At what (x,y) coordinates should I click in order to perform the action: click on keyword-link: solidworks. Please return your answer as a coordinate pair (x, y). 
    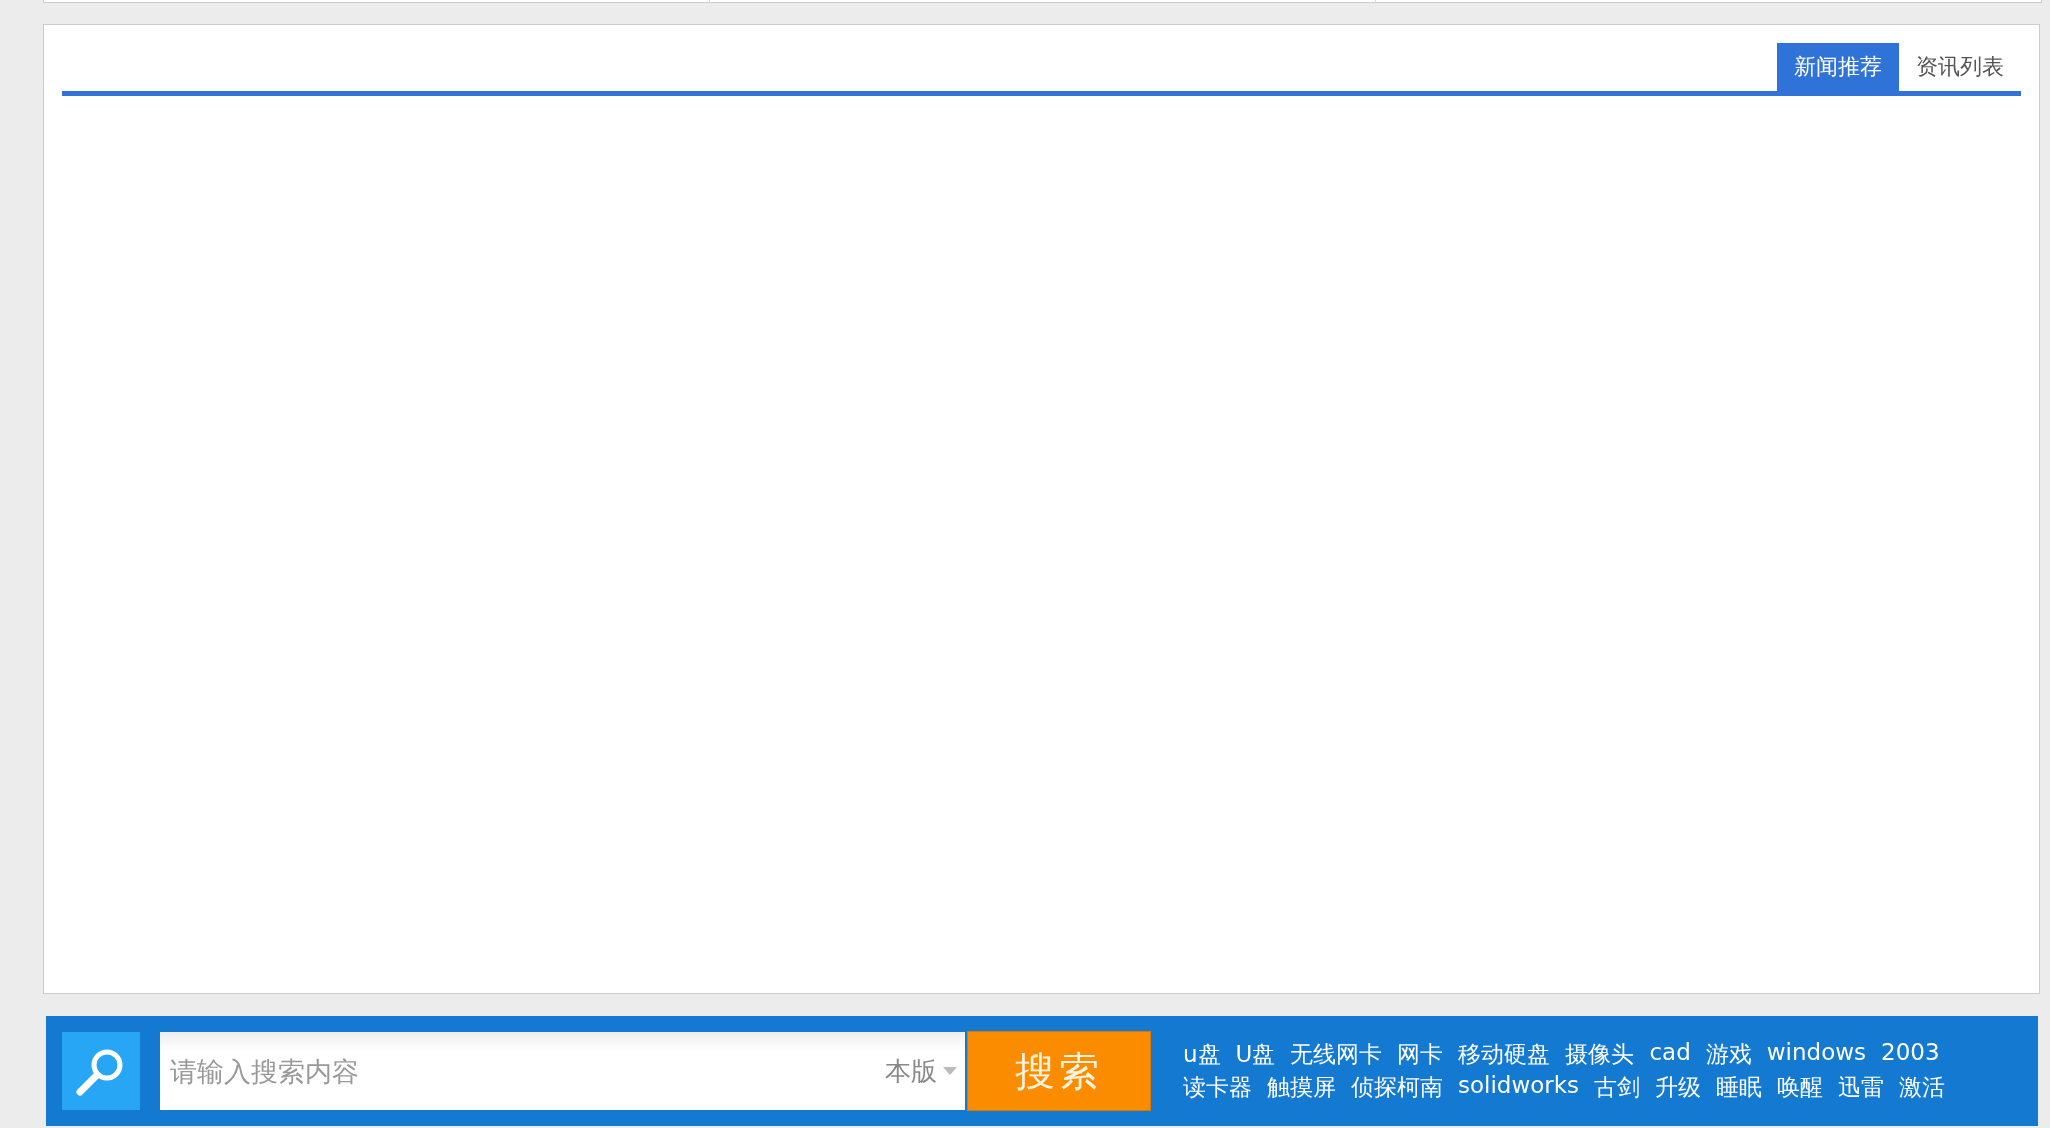
    Looking at the image, I should click on (1519, 1087).